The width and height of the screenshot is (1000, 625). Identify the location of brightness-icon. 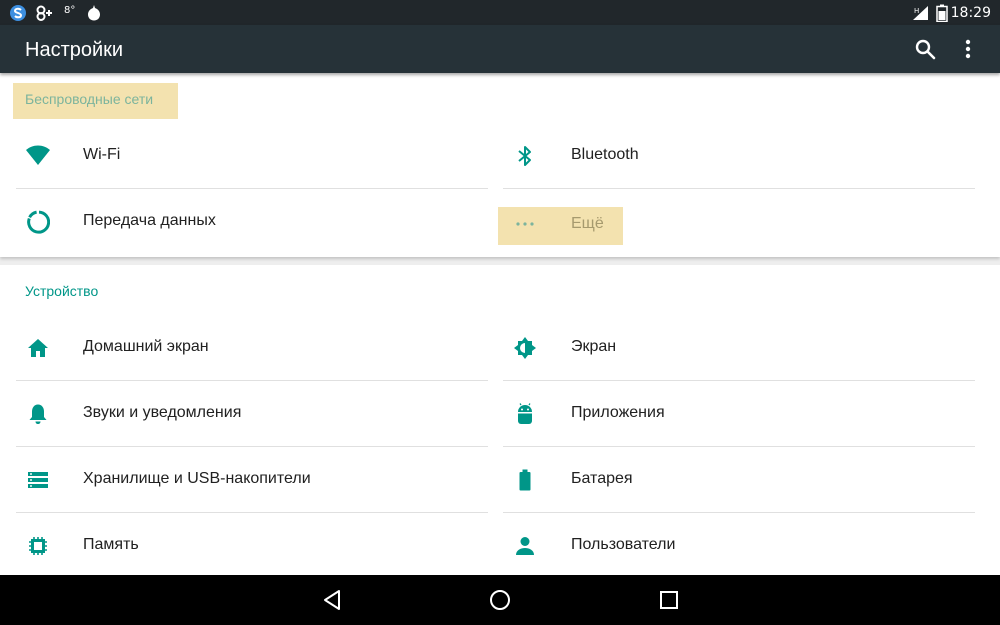
(525, 348).